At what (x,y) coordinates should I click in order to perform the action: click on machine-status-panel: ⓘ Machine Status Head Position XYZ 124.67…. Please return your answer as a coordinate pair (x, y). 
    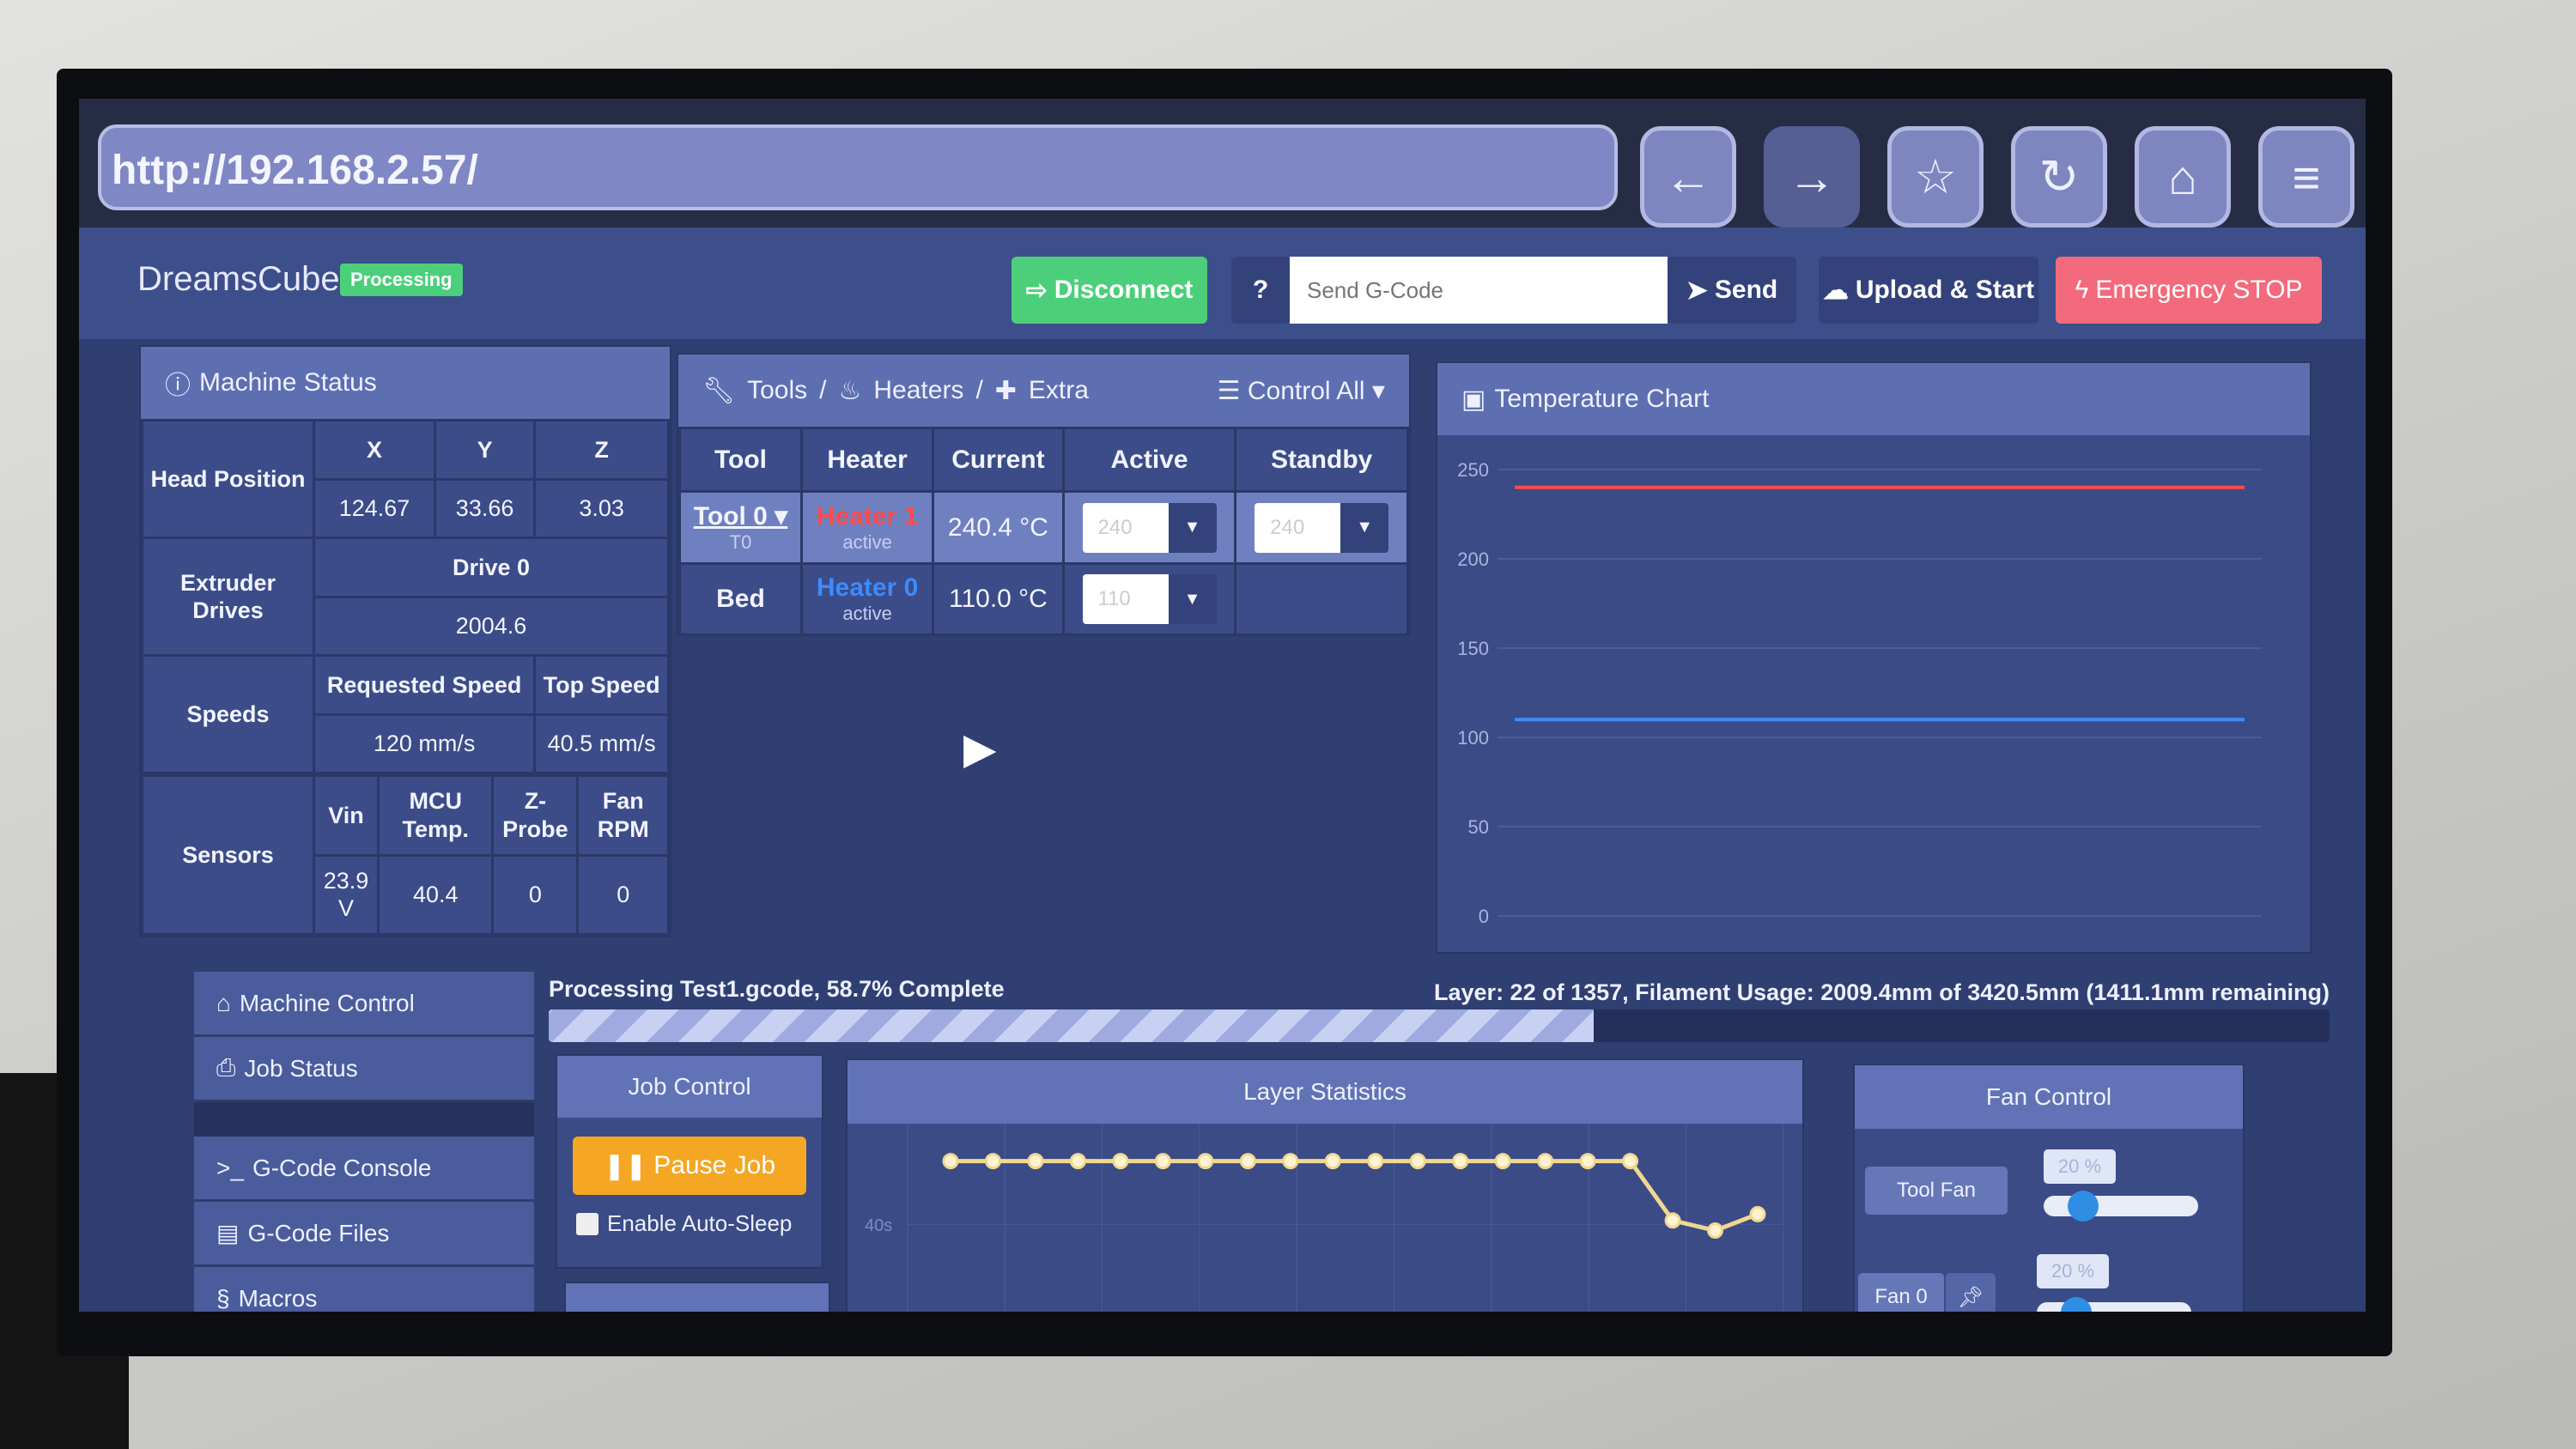
    Looking at the image, I should click on (405, 641).